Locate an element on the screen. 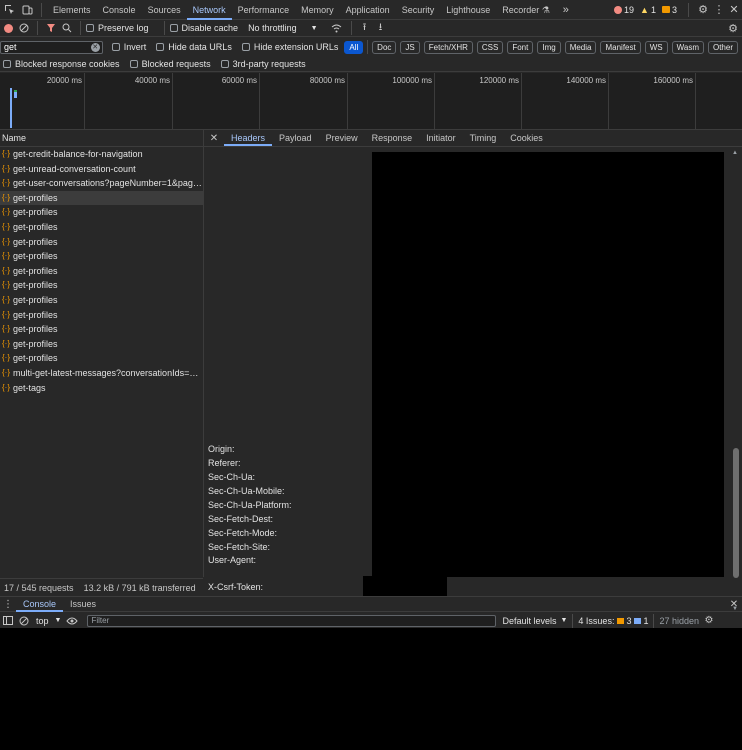 The image size is (742, 750). table-row-selected: {·} get-profiles is located at coordinates (101, 198).